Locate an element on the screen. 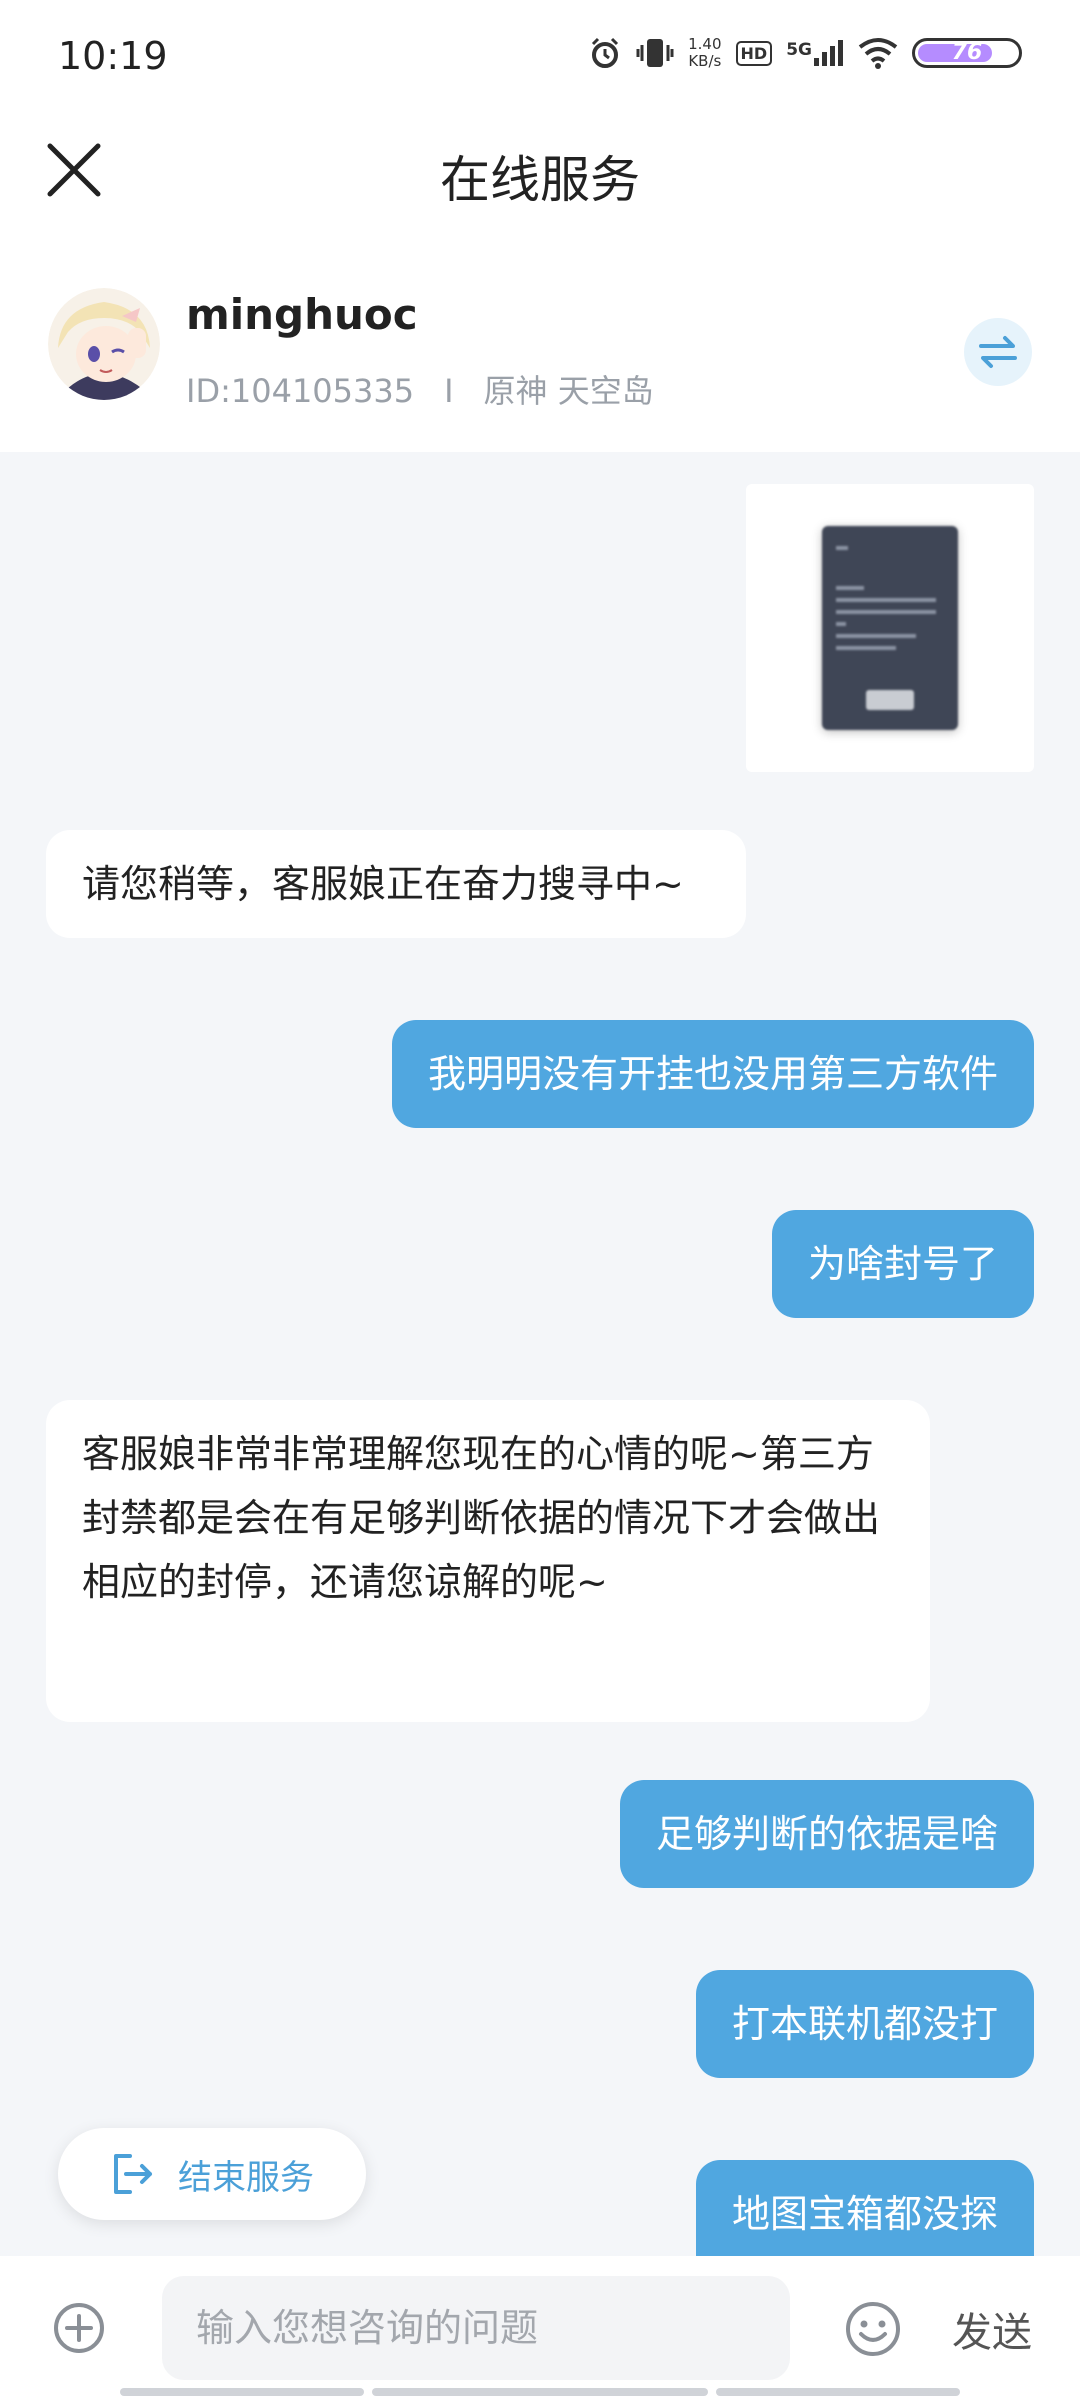 This screenshot has height=2400, width=1080. battery-indicator: 76 is located at coordinates (967, 53).